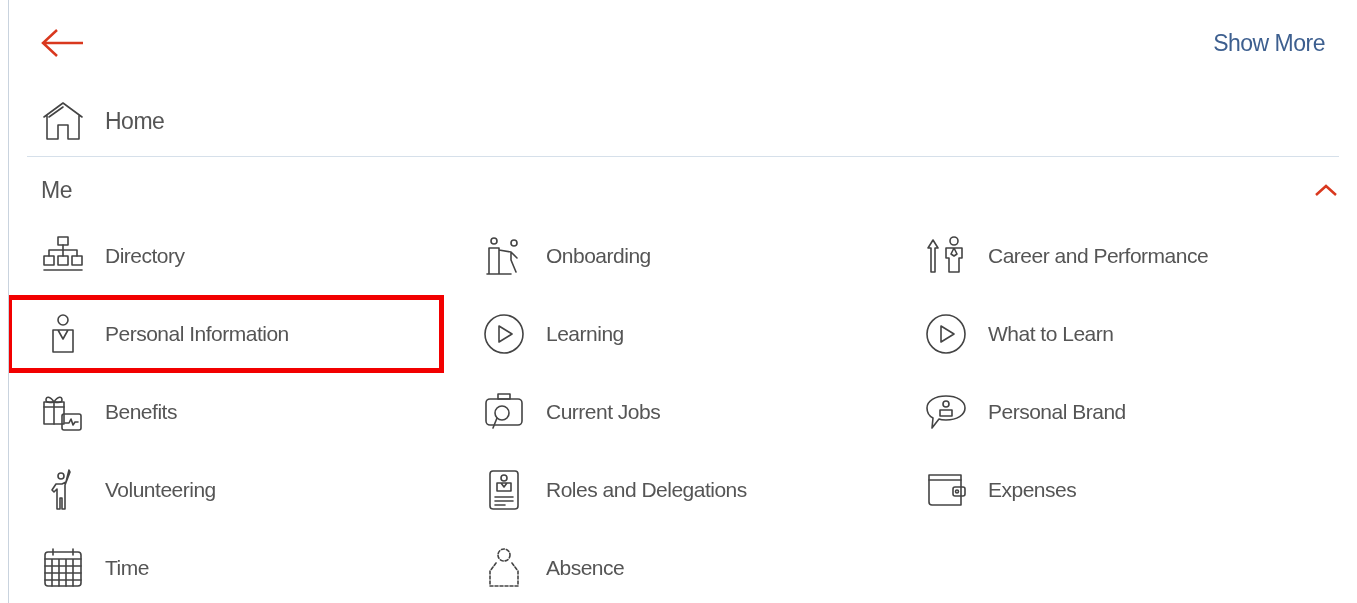  Describe the element at coordinates (247, 566) in the screenshot. I see `menu-item: Time` at that location.